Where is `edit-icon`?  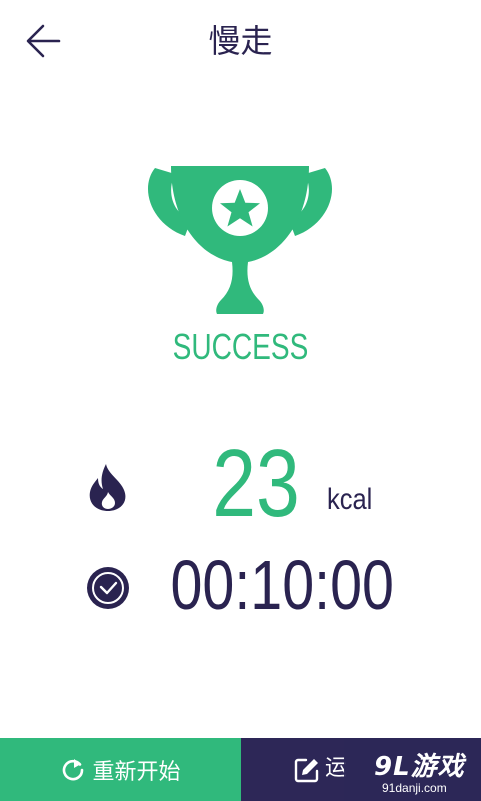 edit-icon is located at coordinates (306, 770).